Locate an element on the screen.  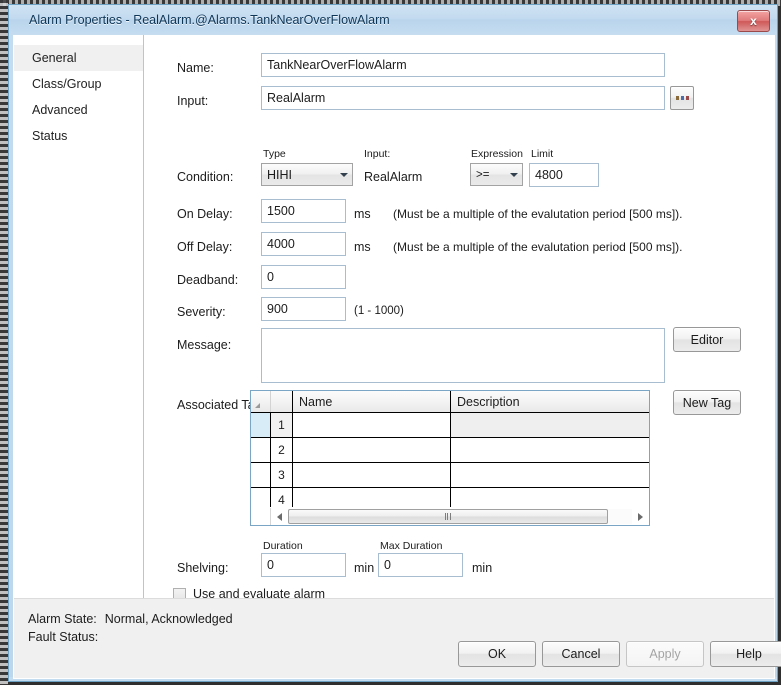
table-row: 3 is located at coordinates (450, 475).